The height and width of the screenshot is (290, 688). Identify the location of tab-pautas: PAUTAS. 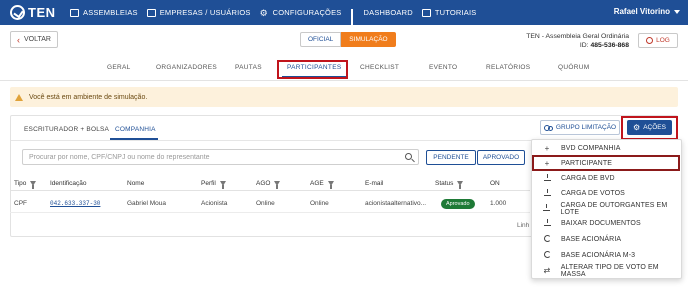
(248, 67).